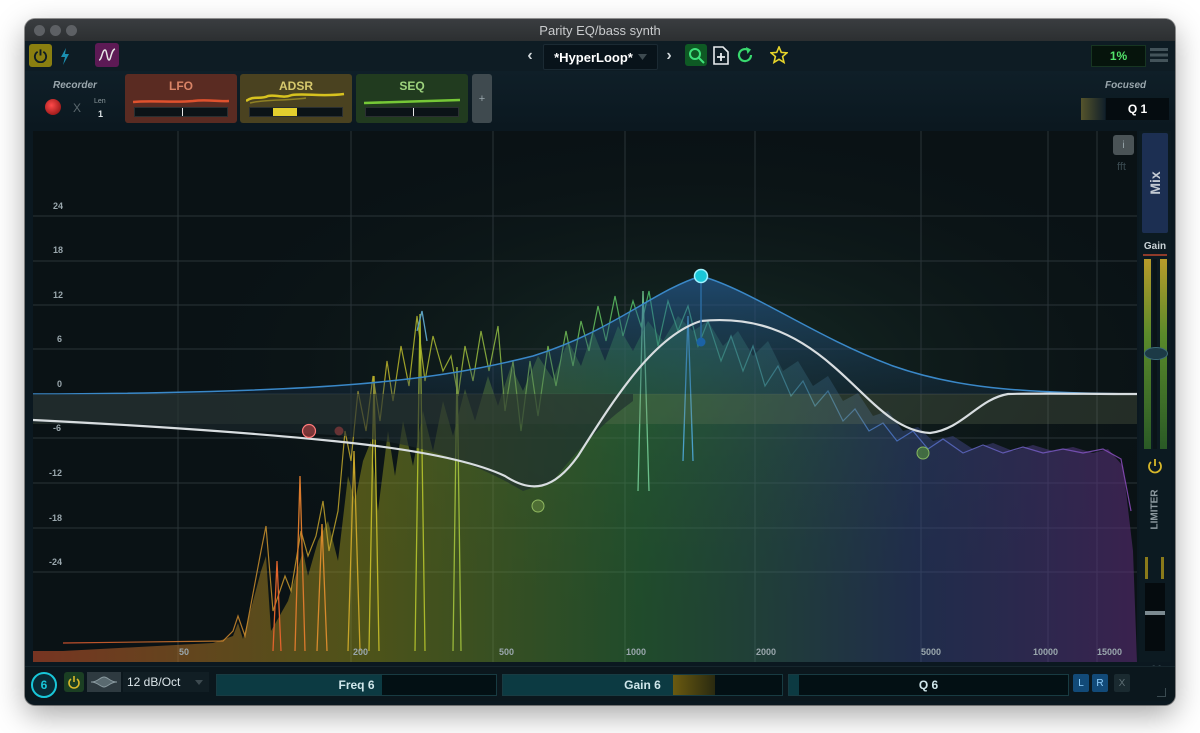 This screenshot has height=733, width=1200. Describe the element at coordinates (593, 57) in the screenshot. I see `preset-name: *HyperLoop*` at that location.